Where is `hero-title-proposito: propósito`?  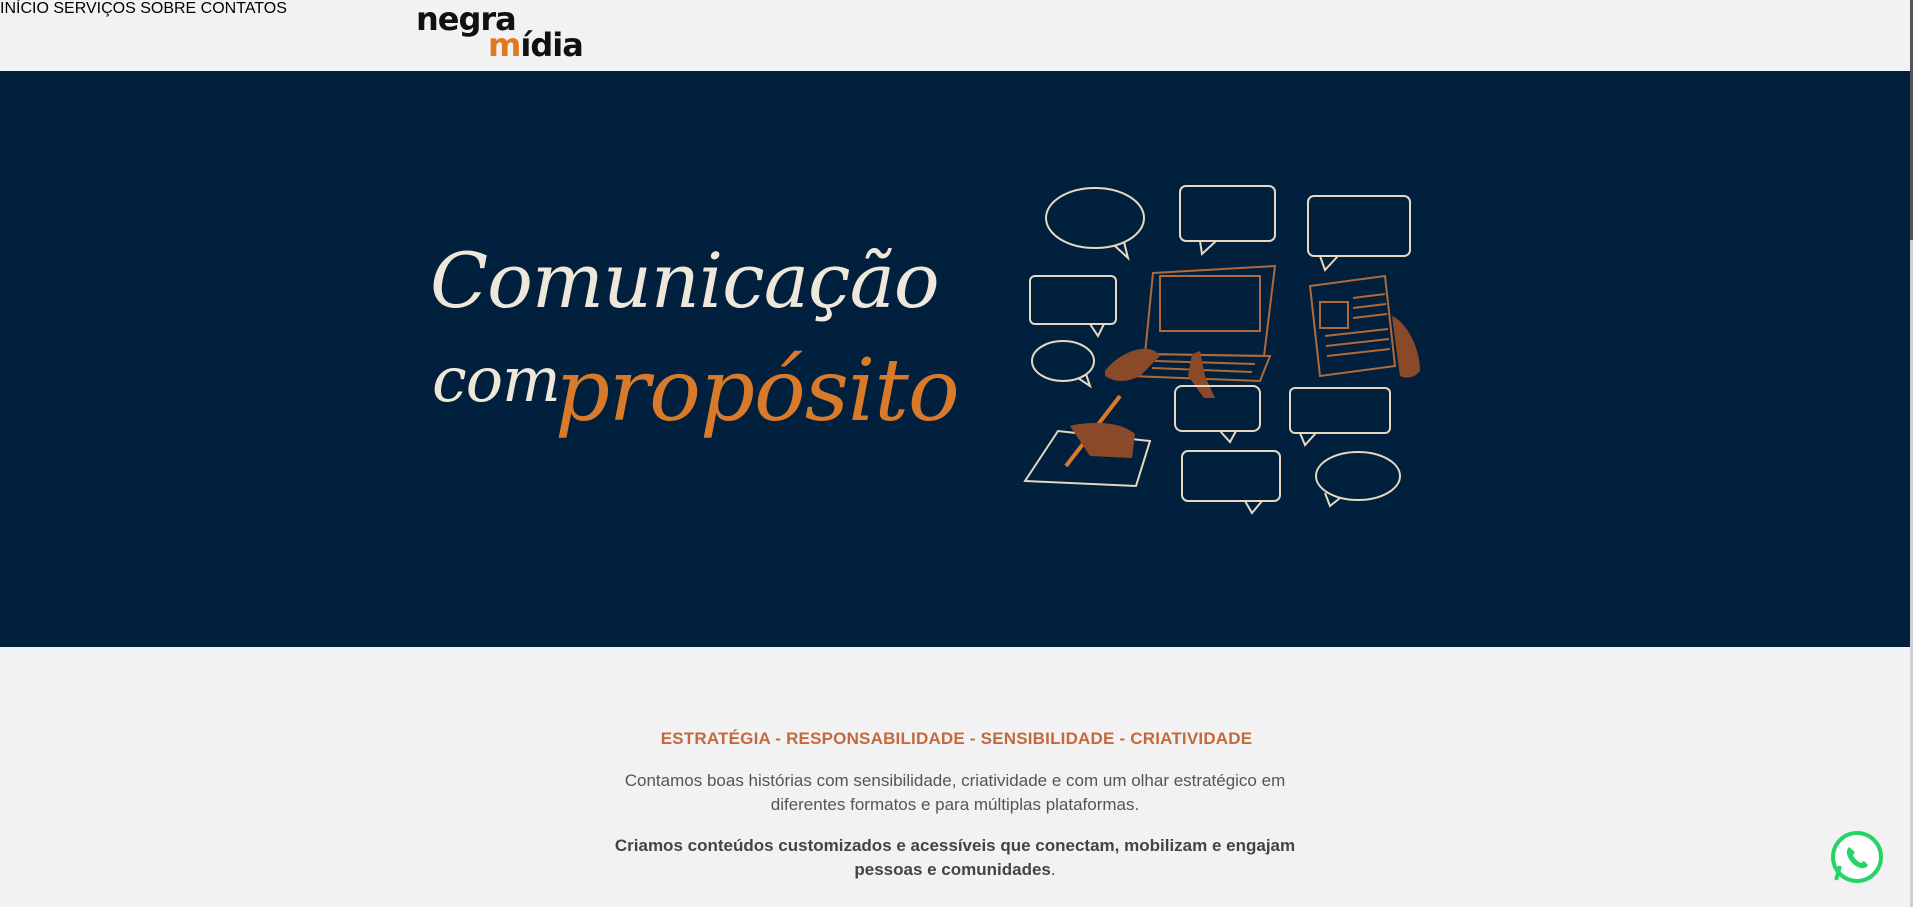 hero-title-proposito: propósito is located at coordinates (757, 391).